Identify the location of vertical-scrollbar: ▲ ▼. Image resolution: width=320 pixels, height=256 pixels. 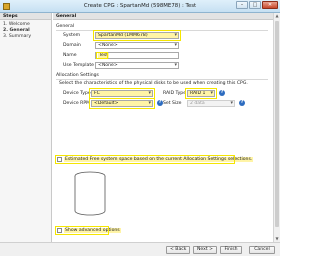
(276, 127).